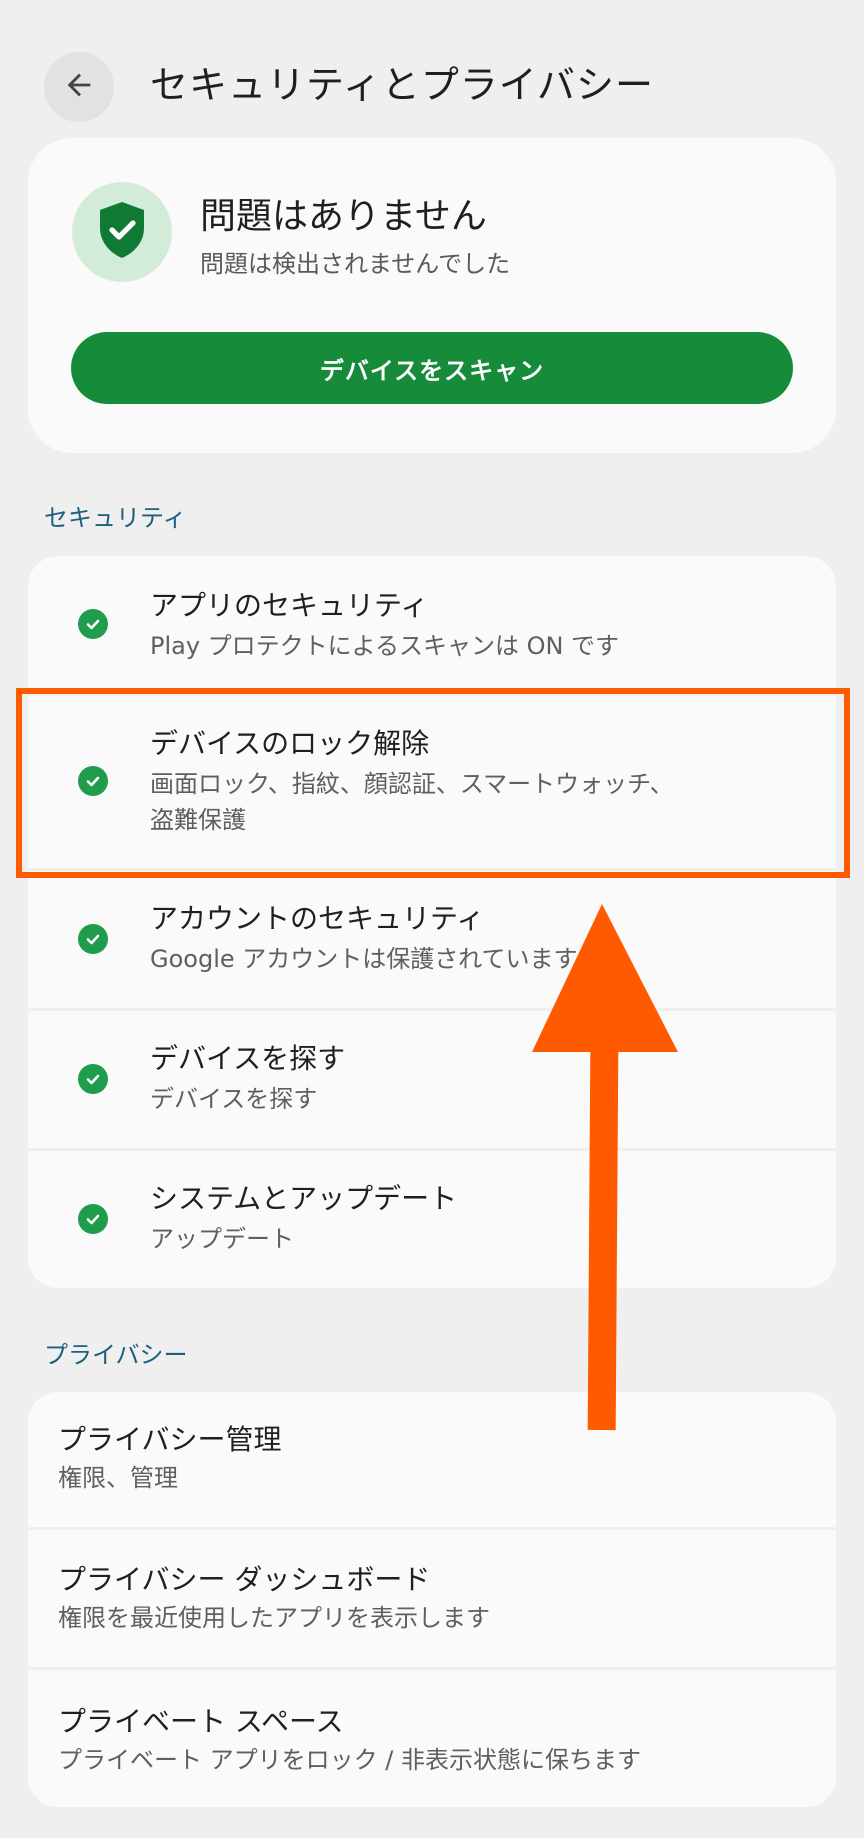  I want to click on item-subtitle: 権限を最近使用したアプリを表示します, so click(274, 1618).